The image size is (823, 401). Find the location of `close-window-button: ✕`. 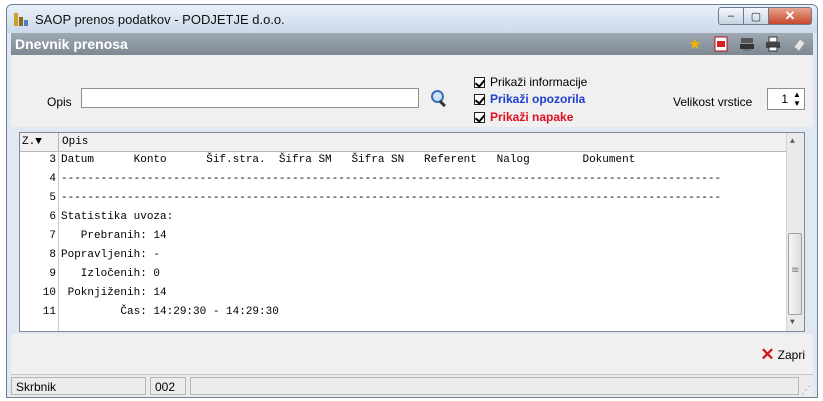

close-window-button: ✕ is located at coordinates (790, 16).